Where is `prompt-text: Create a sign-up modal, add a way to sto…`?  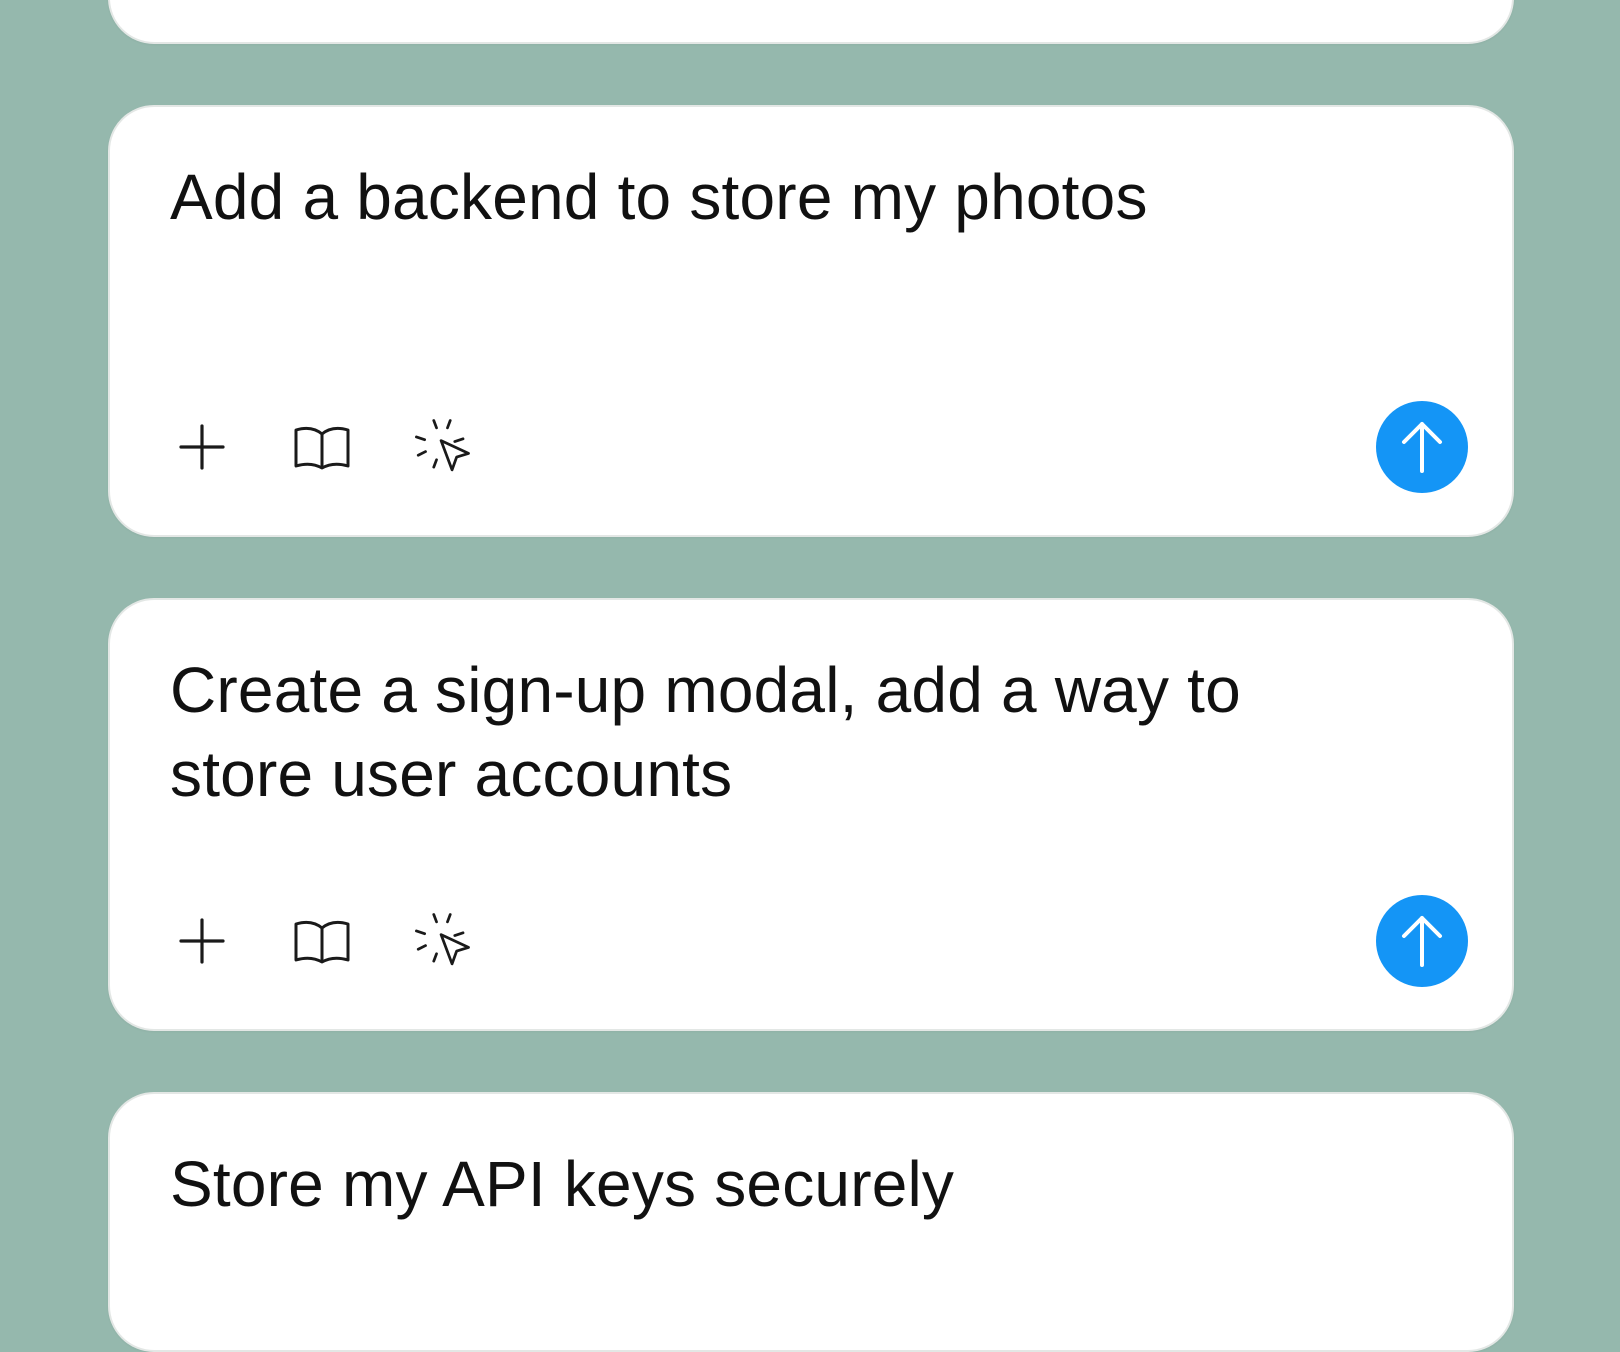 prompt-text: Create a sign-up modal, add a way to sto… is located at coordinates (771, 732).